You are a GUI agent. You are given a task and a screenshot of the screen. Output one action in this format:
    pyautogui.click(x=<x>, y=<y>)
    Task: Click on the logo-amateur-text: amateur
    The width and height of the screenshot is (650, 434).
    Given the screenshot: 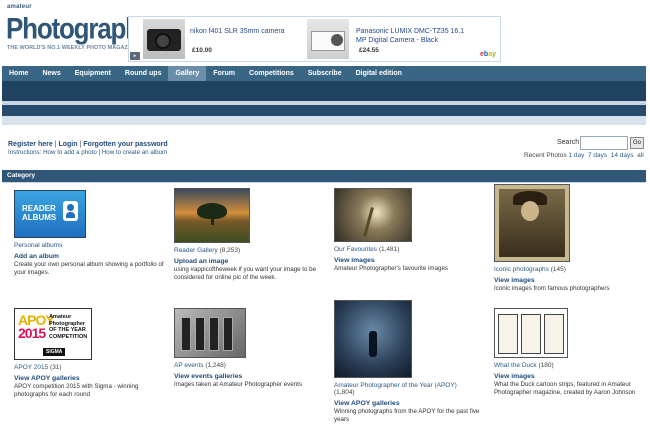 What is the action you would take?
    pyautogui.click(x=19, y=7)
    